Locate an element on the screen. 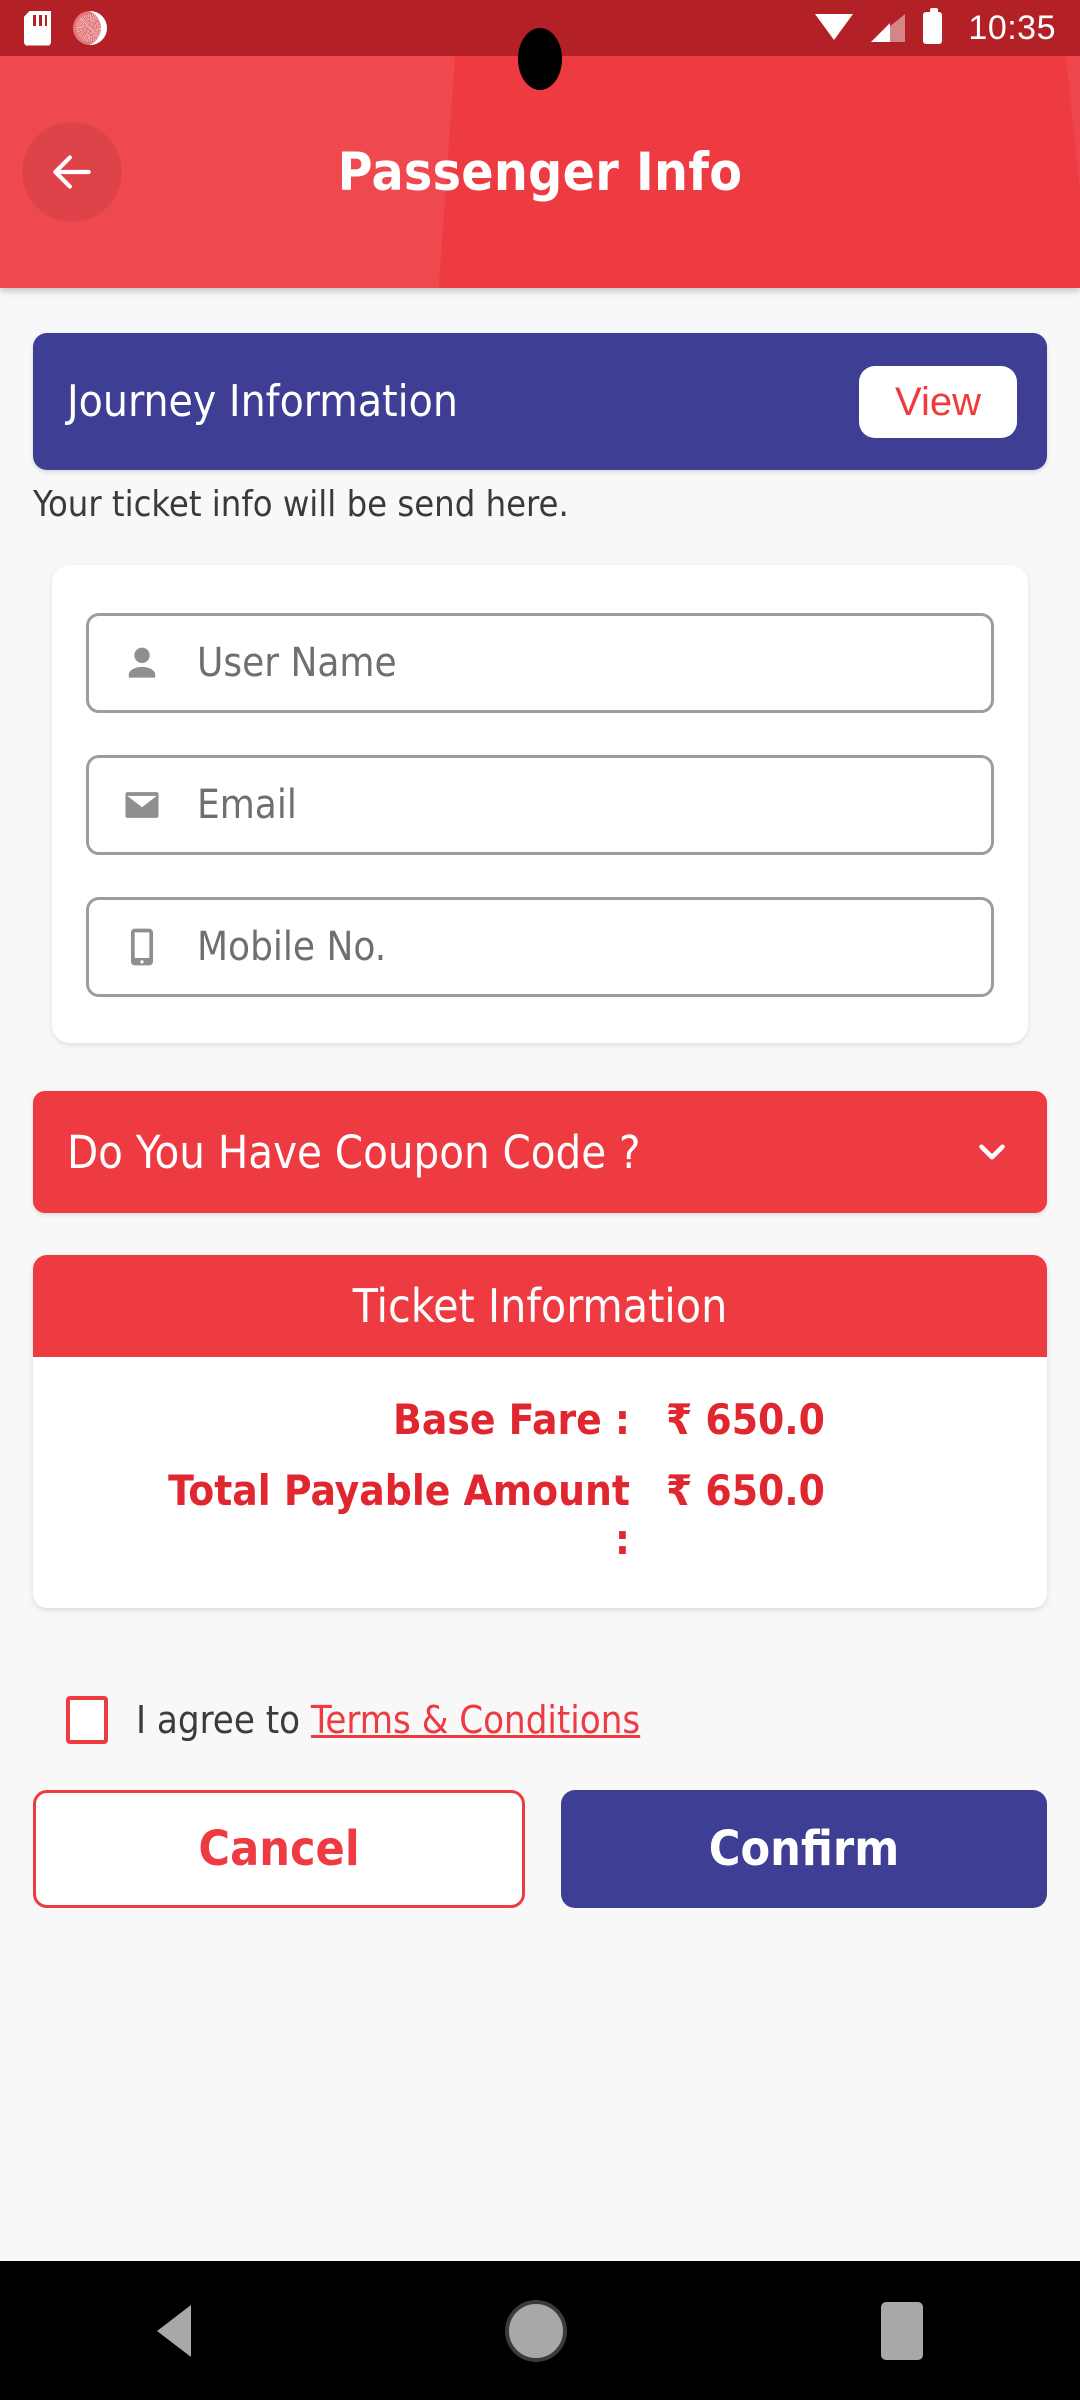  coupon-code-toggle: Do You Have Coupon Code ? is located at coordinates (540, 1152).